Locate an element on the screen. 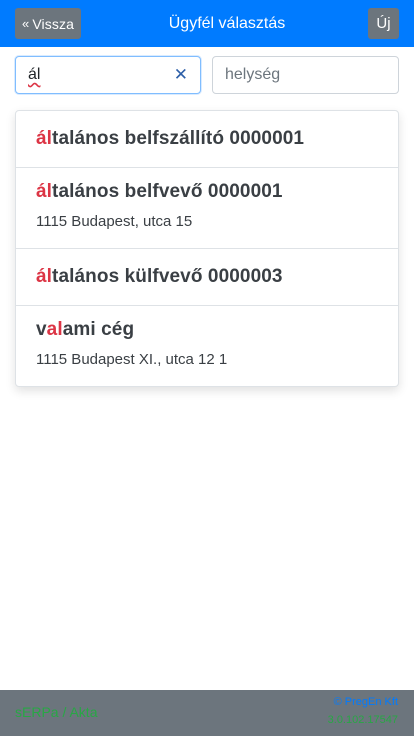  match-highlight: al is located at coordinates (54, 329).